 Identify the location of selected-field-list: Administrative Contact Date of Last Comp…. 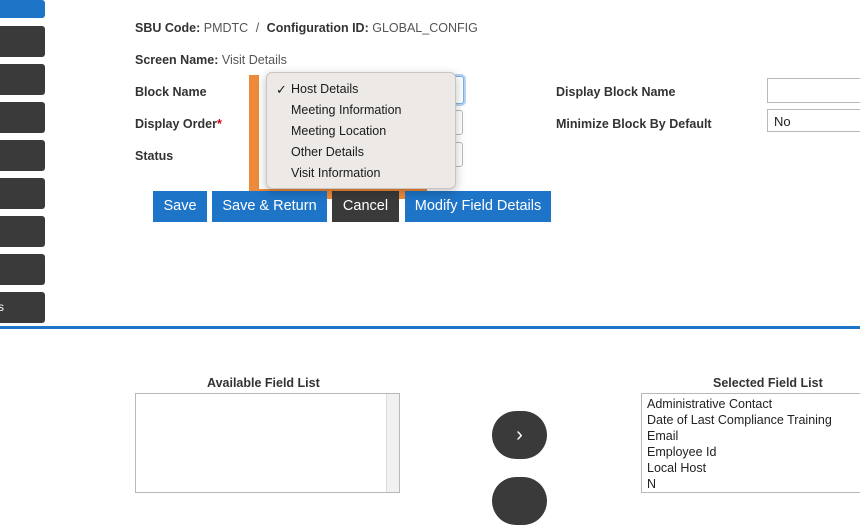
(750, 443).